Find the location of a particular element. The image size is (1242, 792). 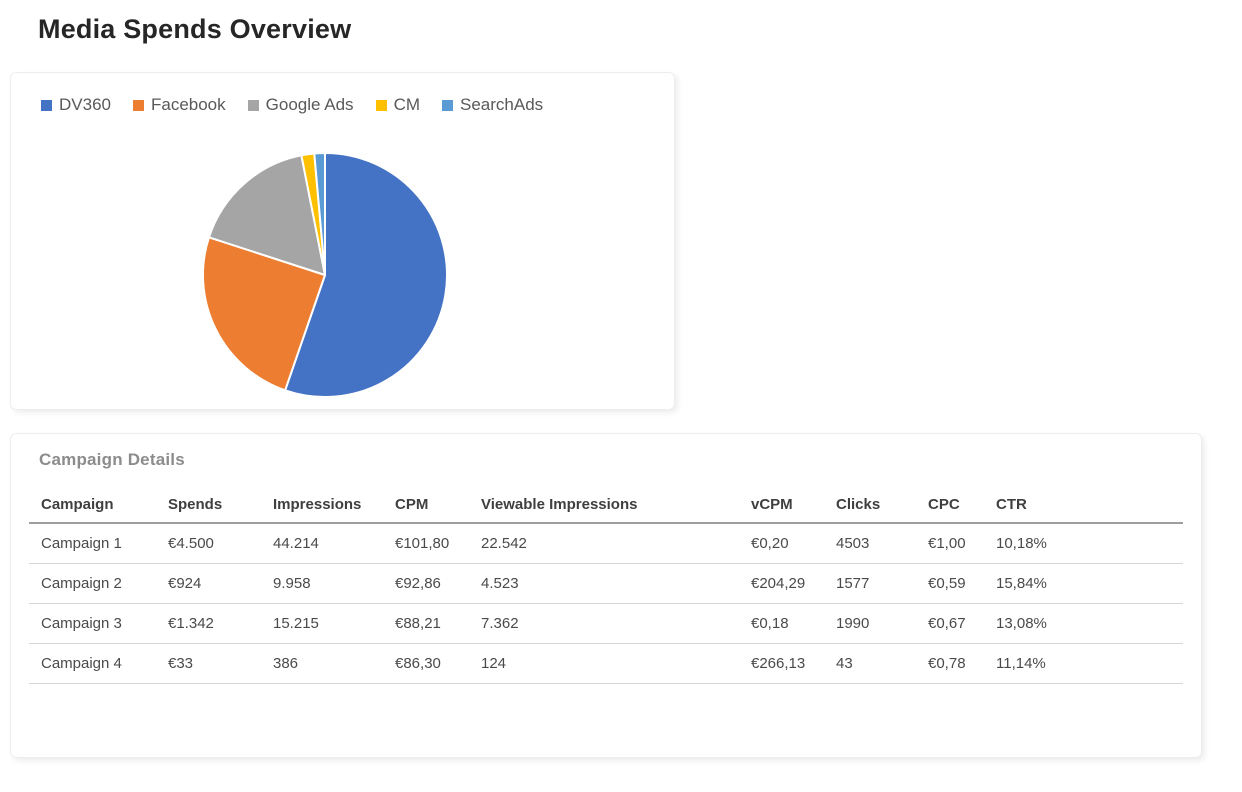

legend-item-cm: CM is located at coordinates (398, 105).